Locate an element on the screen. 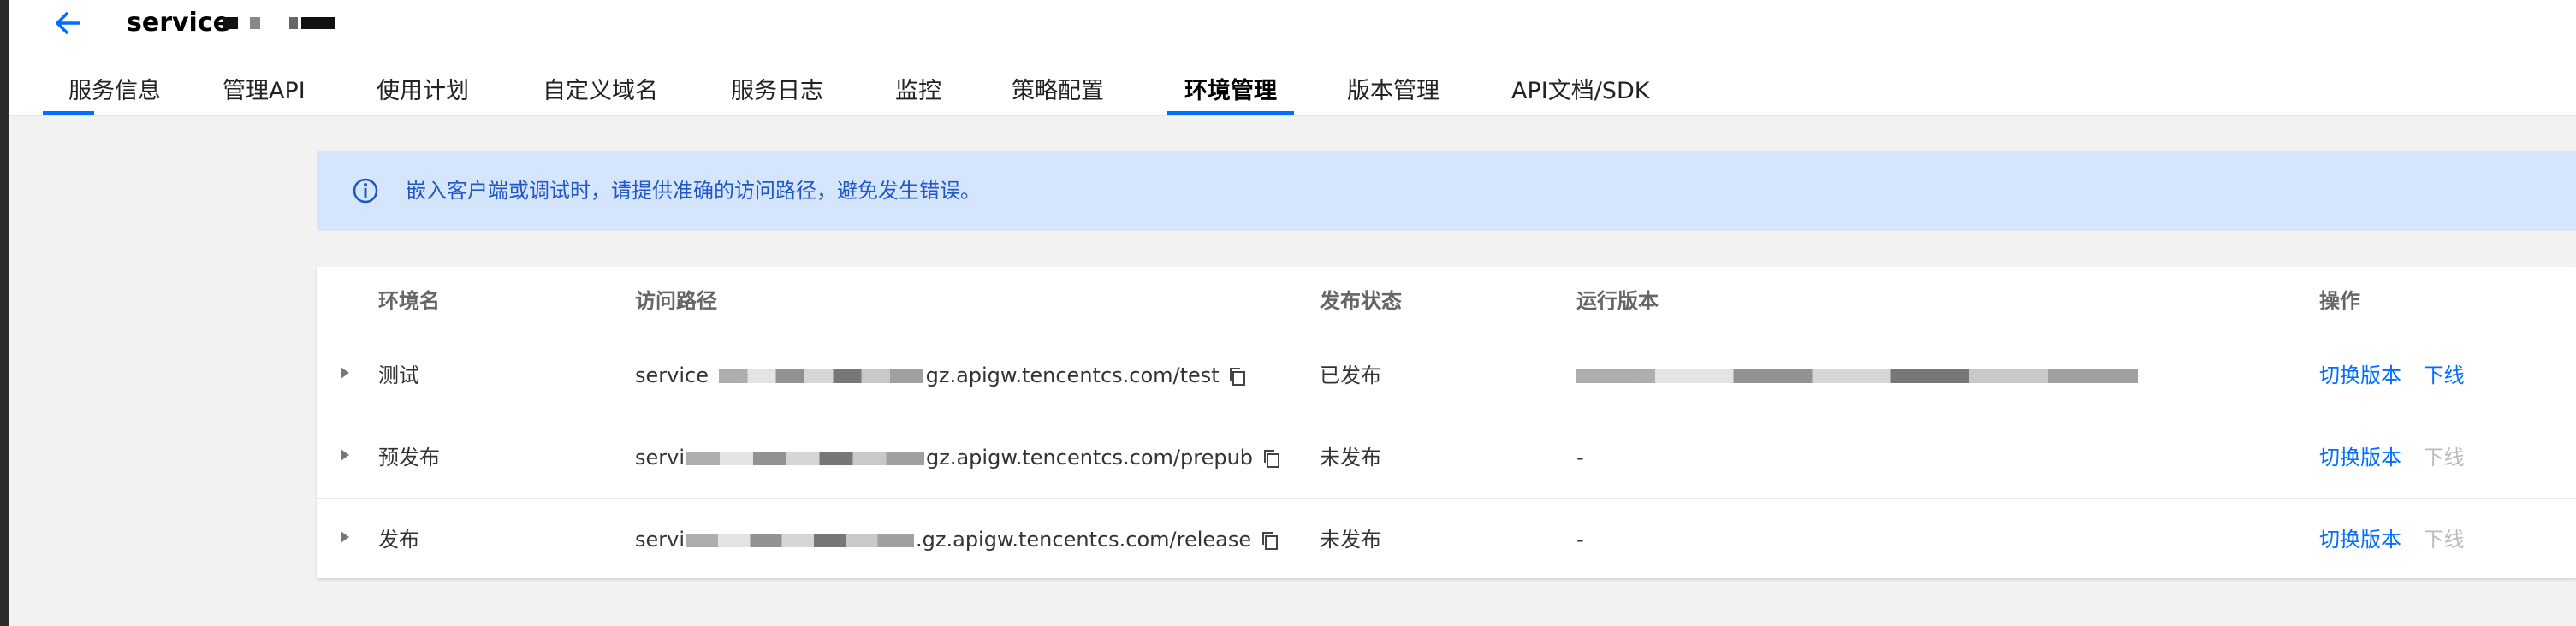 Image resolution: width=2576 pixels, height=626 pixels. env-name: 测试 is located at coordinates (398, 375).